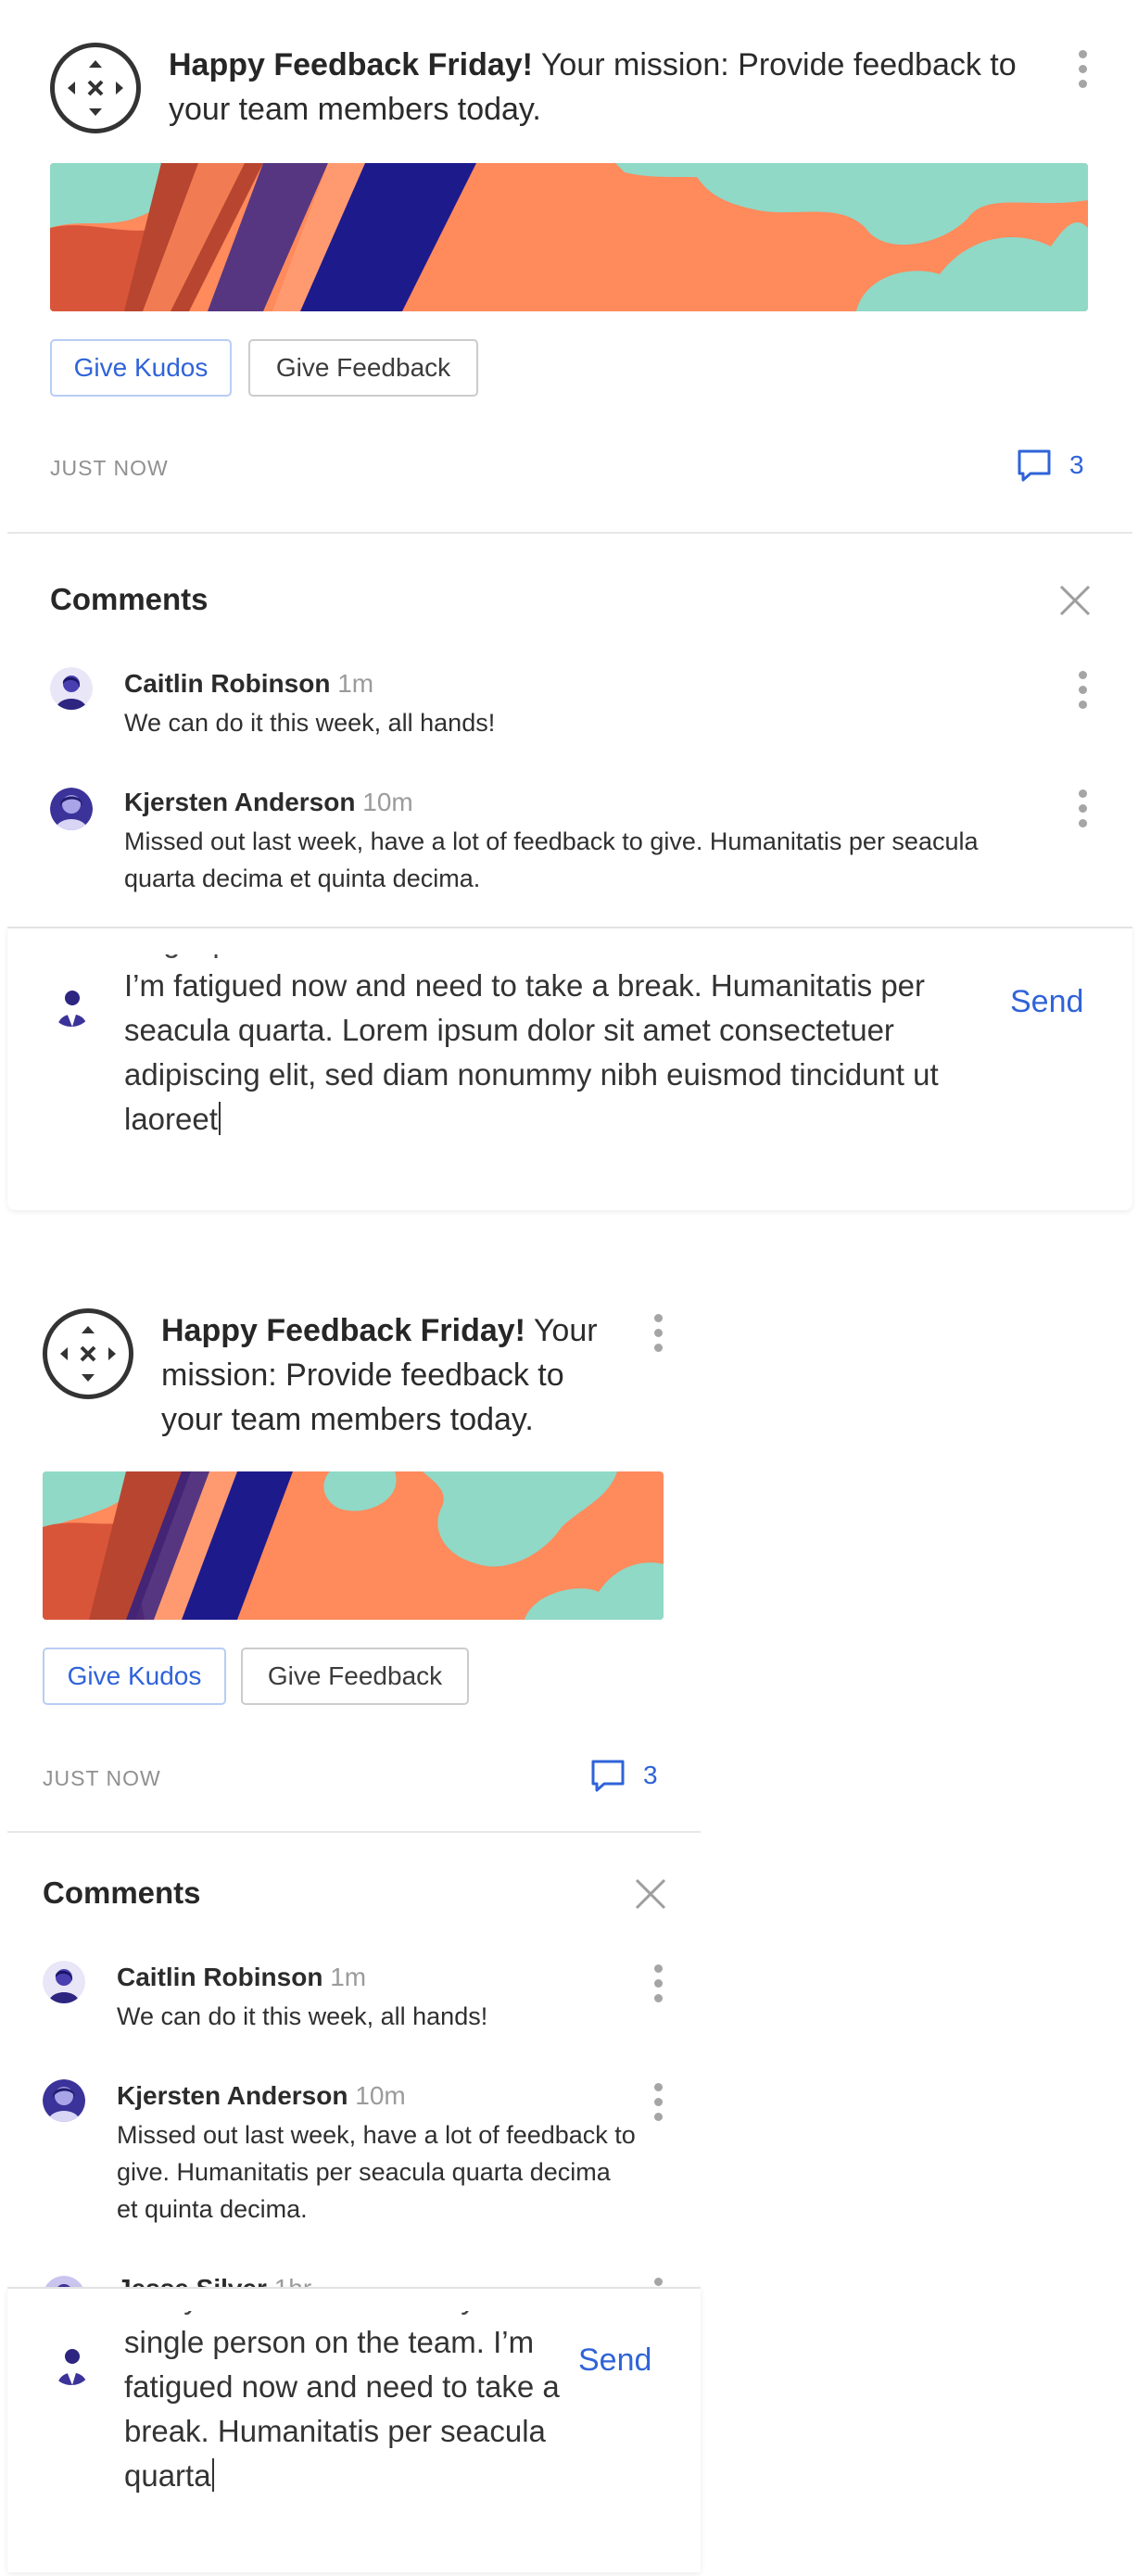  Describe the element at coordinates (559, 959) in the screenshot. I see `comment-input-scrolled-line: single person on the team.` at that location.